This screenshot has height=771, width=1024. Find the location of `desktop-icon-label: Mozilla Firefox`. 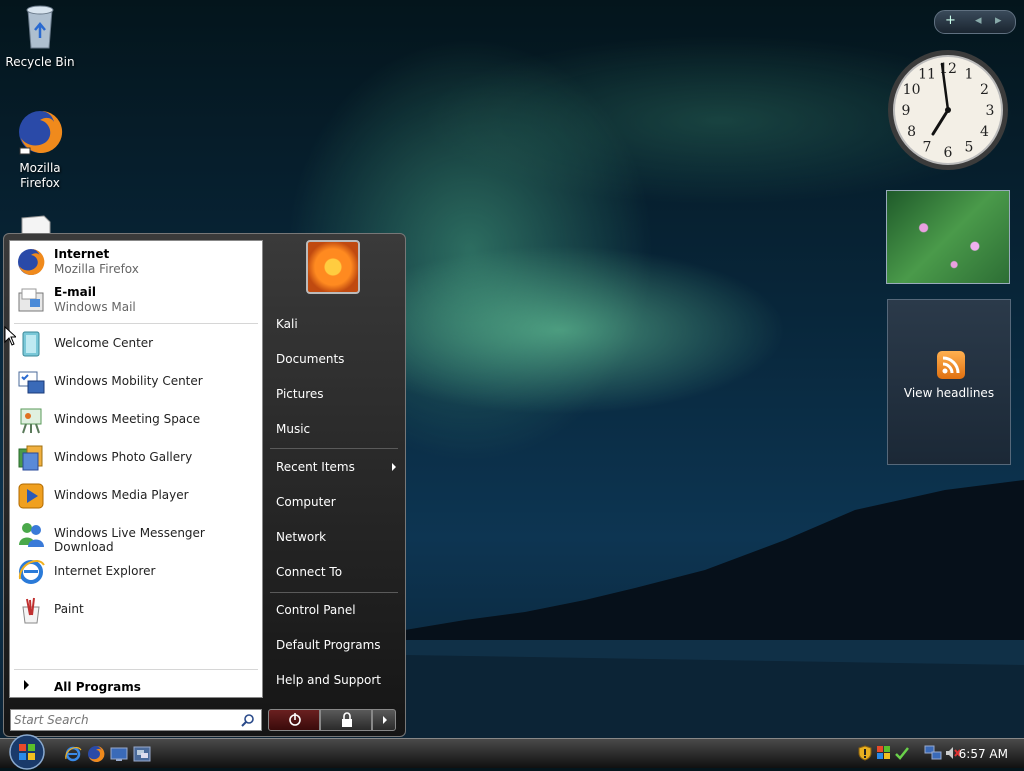

desktop-icon-label: Mozilla Firefox is located at coordinates (40, 175).